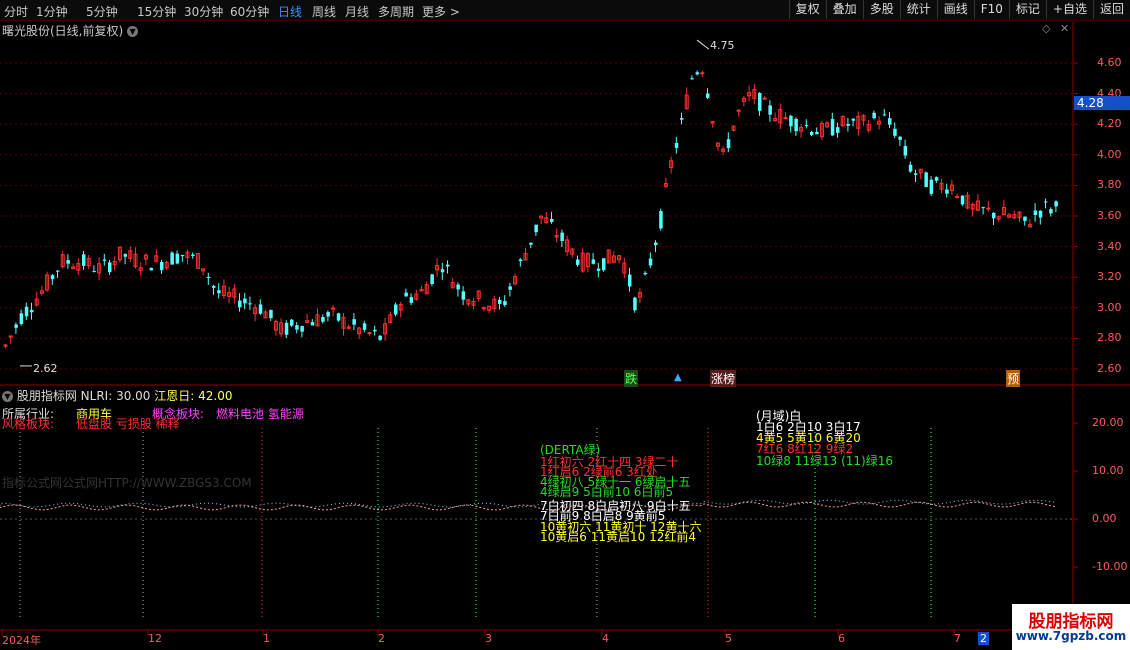 The height and width of the screenshot is (650, 1130). What do you see at coordinates (1109, 154) in the screenshot?
I see `price-tick-label: 4.00` at bounding box center [1109, 154].